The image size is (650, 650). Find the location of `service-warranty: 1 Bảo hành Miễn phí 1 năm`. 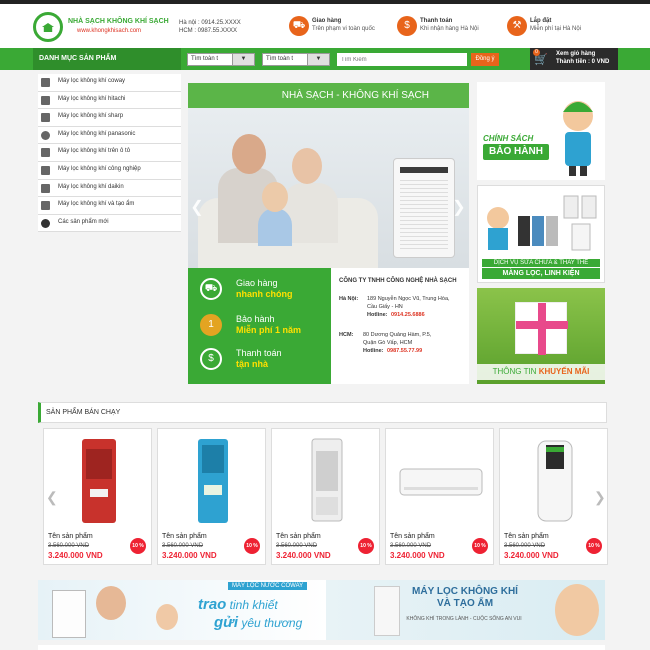

service-warranty: 1 Bảo hành Miễn phí 1 năm is located at coordinates (259, 327).